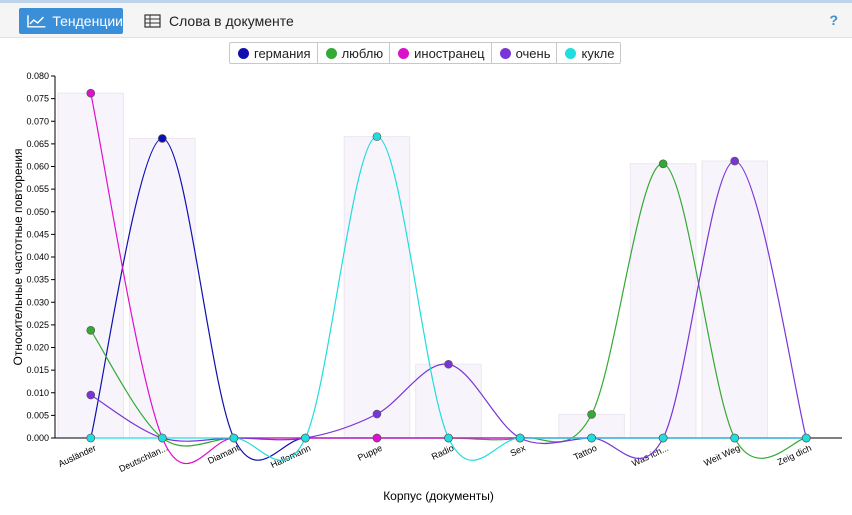  What do you see at coordinates (438, 496) in the screenshot?
I see `x-axis-label: Корпус (документы)` at bounding box center [438, 496].